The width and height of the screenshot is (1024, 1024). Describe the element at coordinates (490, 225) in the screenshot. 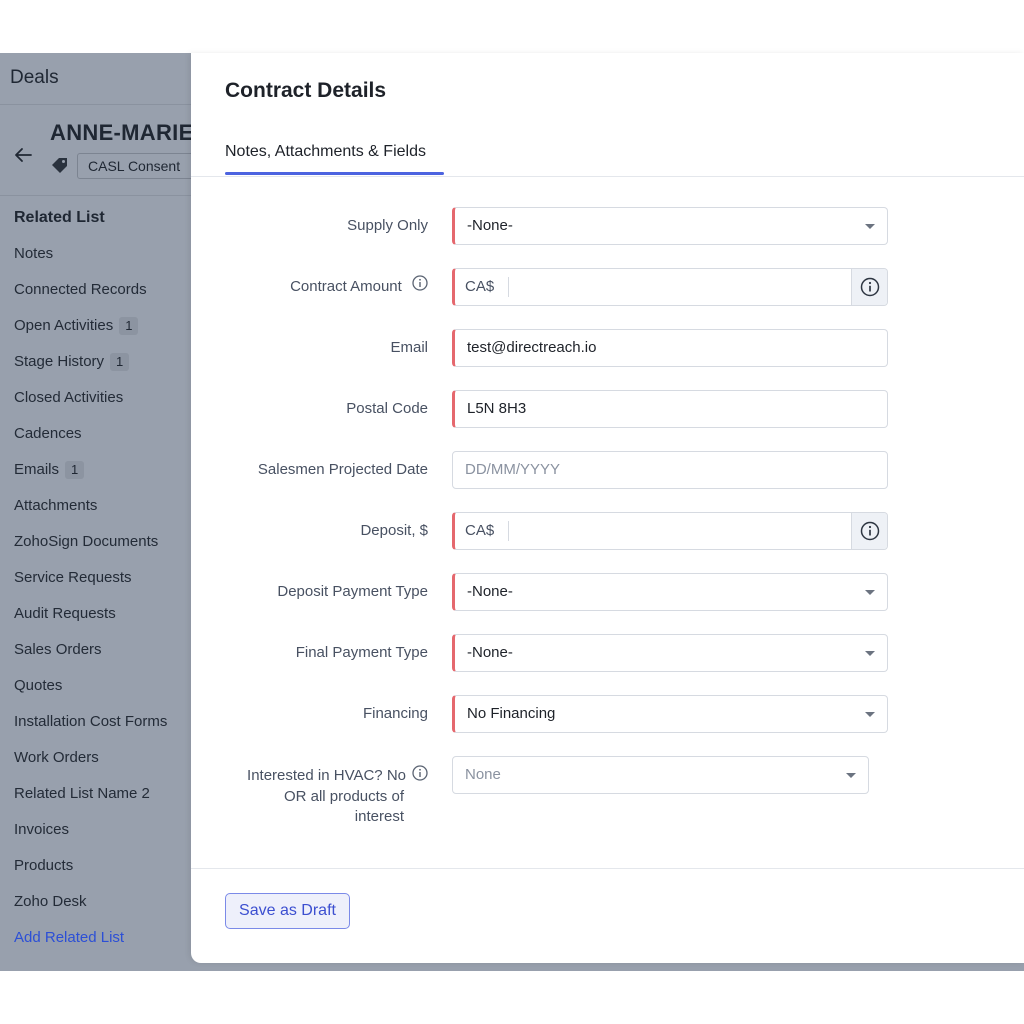

I see `supply-only-value: -None-` at that location.